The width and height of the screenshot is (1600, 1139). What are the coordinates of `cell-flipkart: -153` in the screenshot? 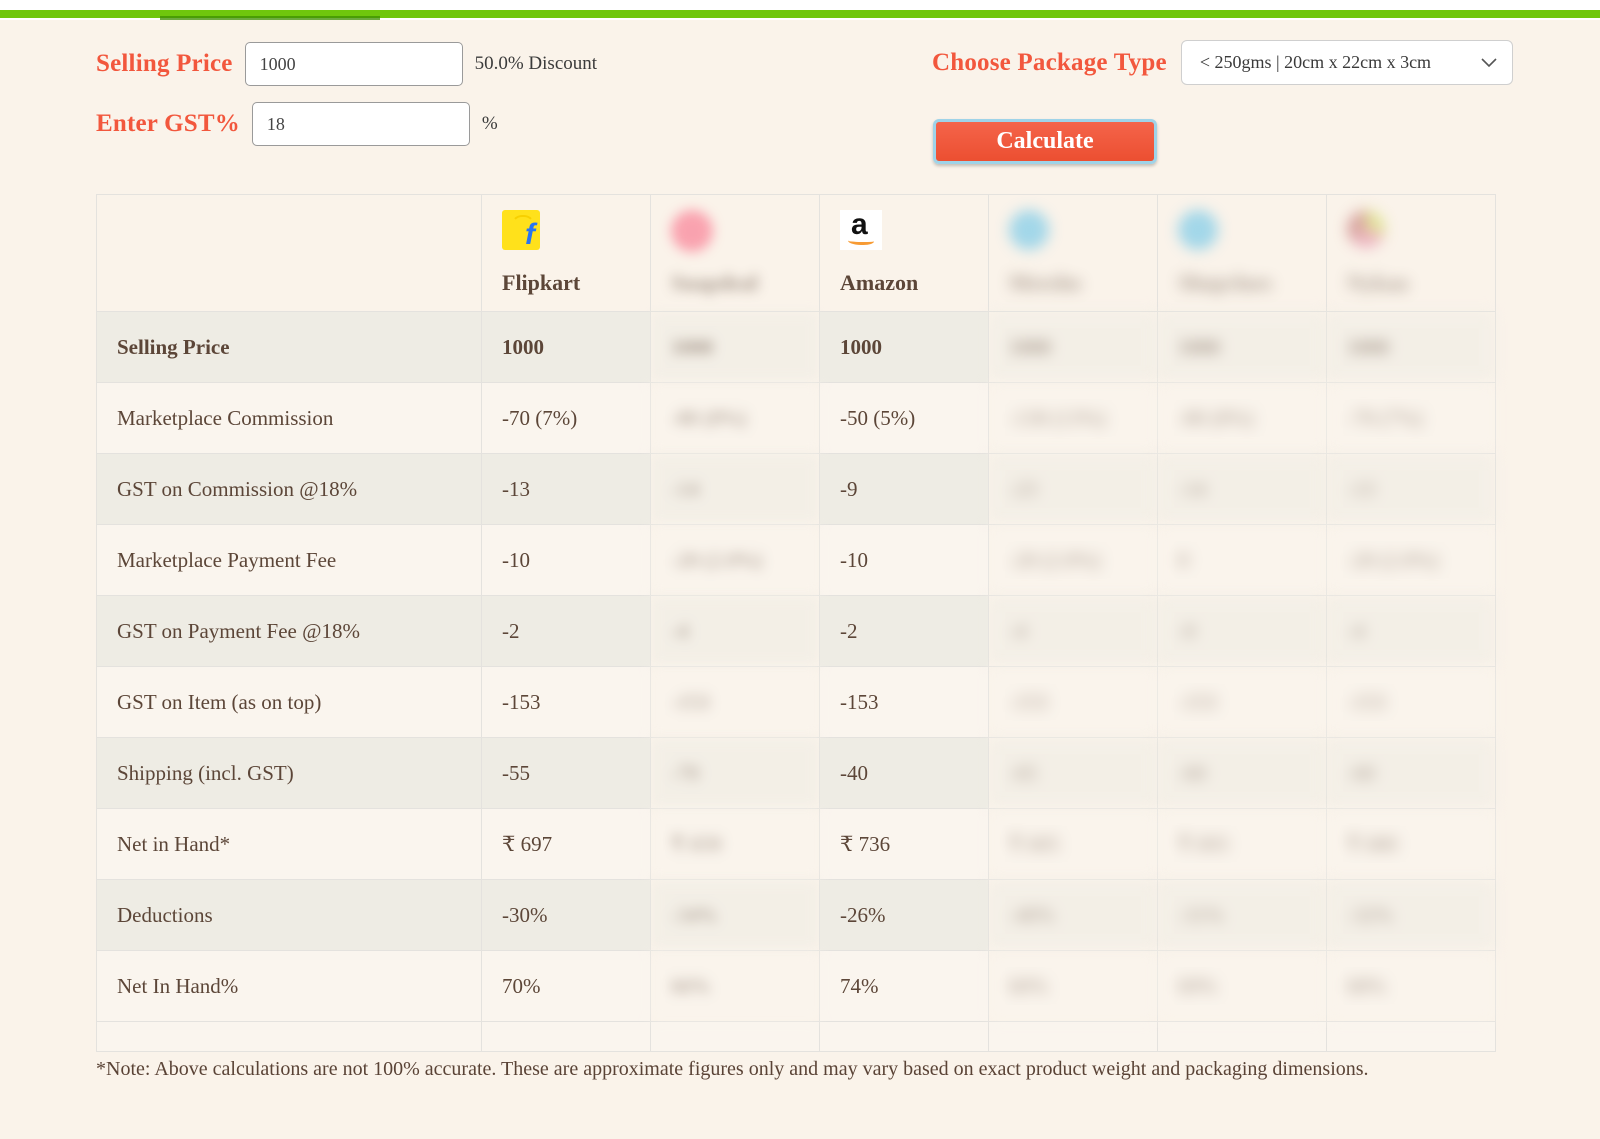 It's located at (566, 702).